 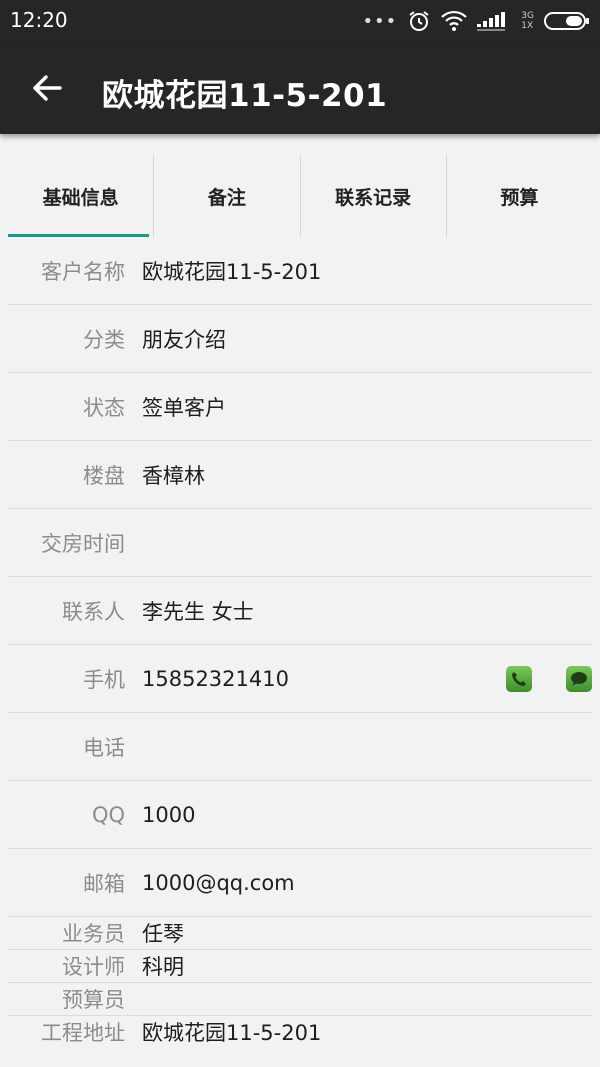 What do you see at coordinates (300, 933) in the screenshot?
I see `field-row-salesperson: 业务员 任琴` at bounding box center [300, 933].